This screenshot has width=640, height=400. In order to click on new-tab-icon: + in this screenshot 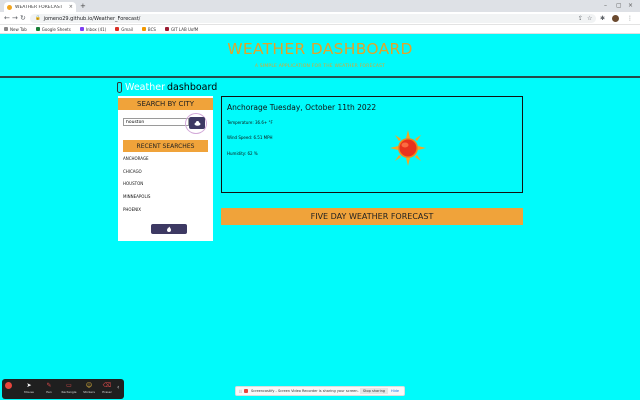, I will do `click(83, 6)`.